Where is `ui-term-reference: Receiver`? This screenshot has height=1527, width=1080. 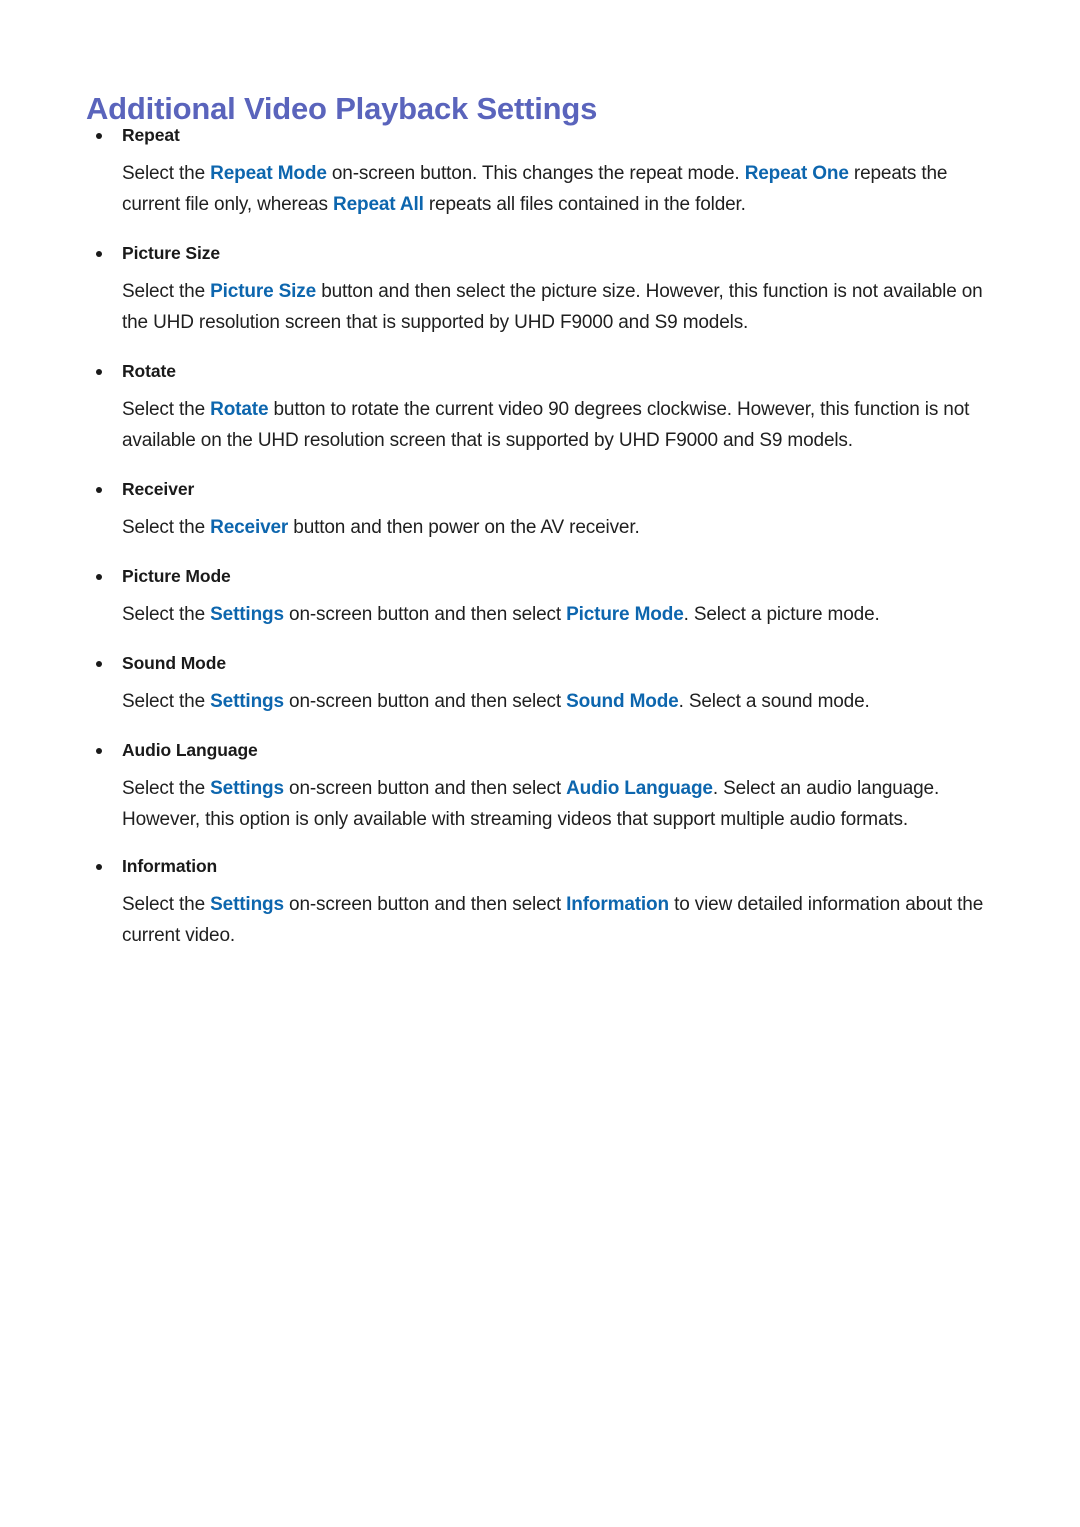
ui-term-reference: Receiver is located at coordinates (249, 527).